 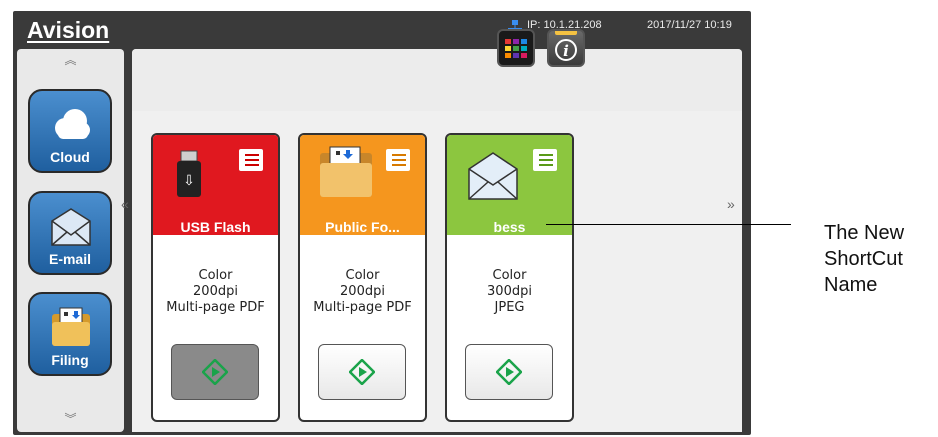 I want to click on next-page-arrow: », so click(x=731, y=204).